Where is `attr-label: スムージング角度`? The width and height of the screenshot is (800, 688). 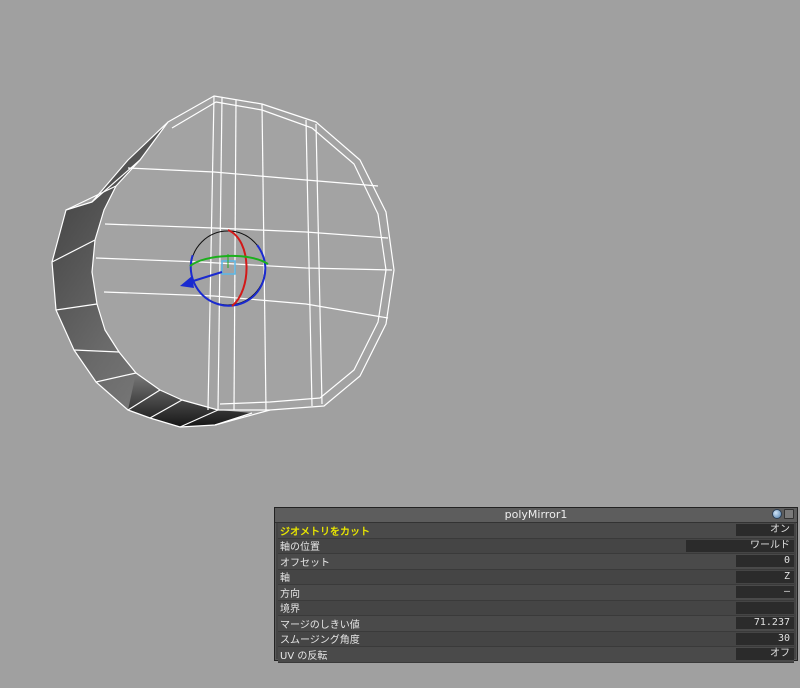
attr-label: スムージング角度 is located at coordinates (320, 641).